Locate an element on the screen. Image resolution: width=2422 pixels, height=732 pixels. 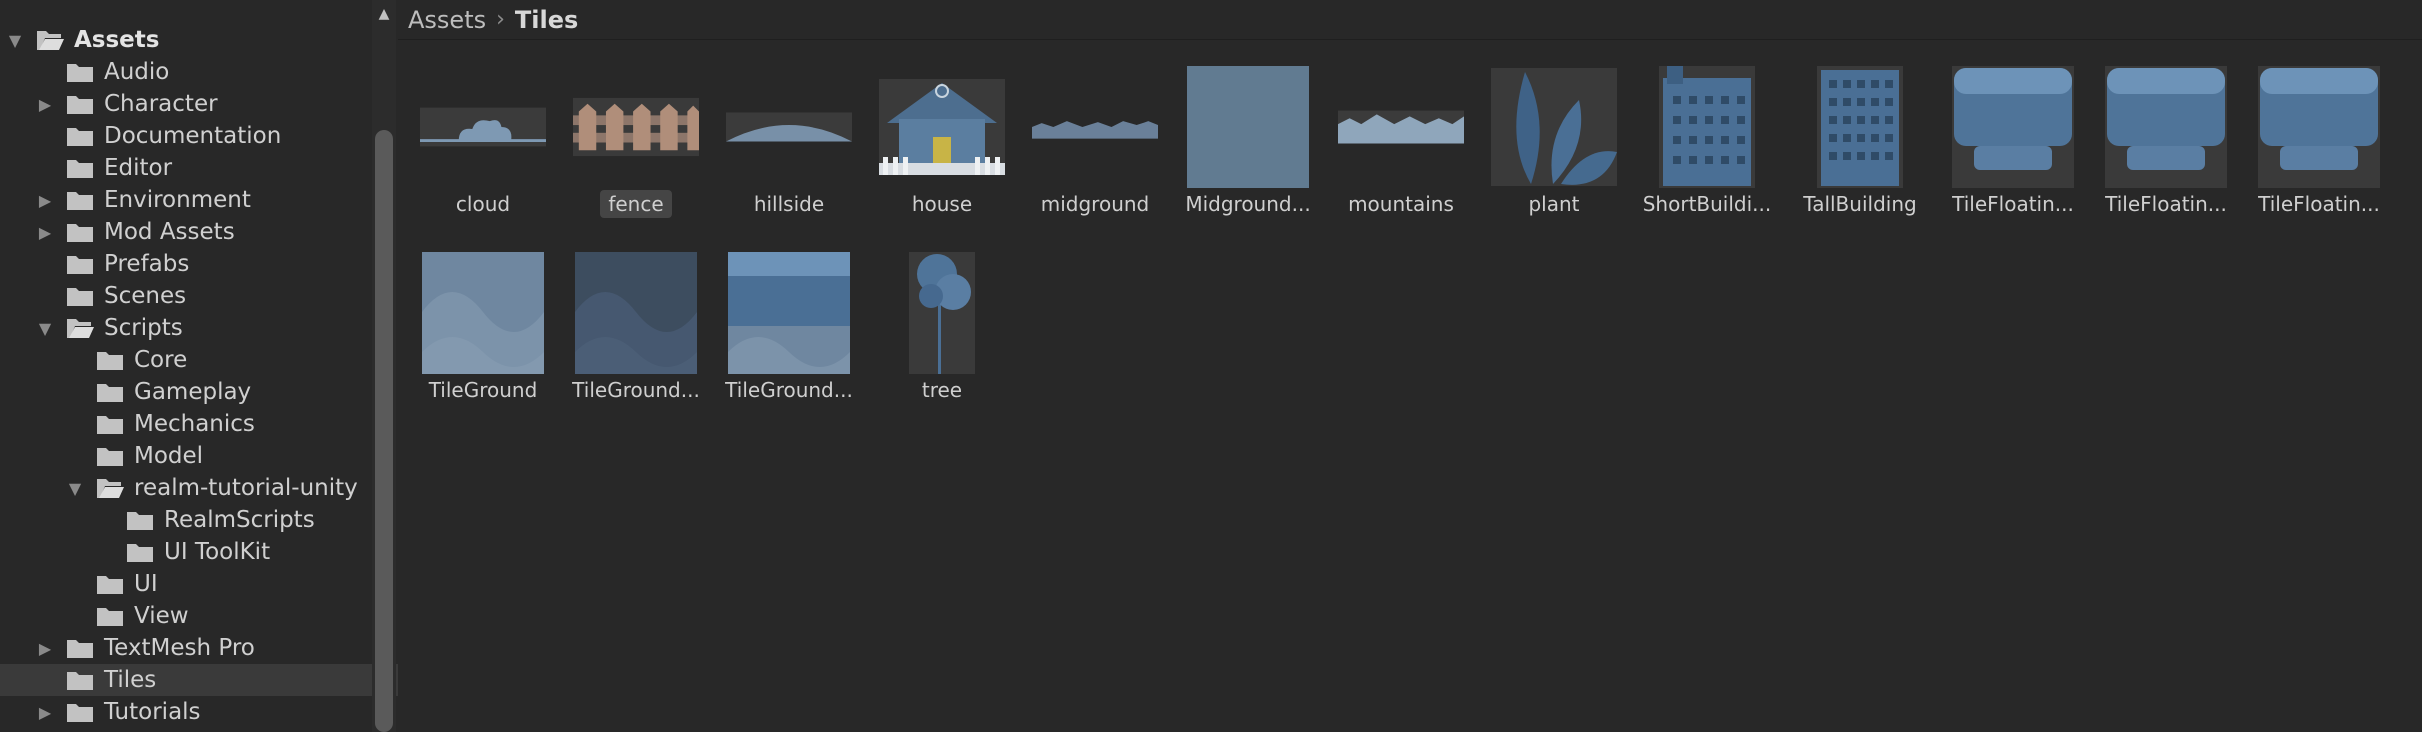
tree-item-label: Scripts is located at coordinates (143, 328).